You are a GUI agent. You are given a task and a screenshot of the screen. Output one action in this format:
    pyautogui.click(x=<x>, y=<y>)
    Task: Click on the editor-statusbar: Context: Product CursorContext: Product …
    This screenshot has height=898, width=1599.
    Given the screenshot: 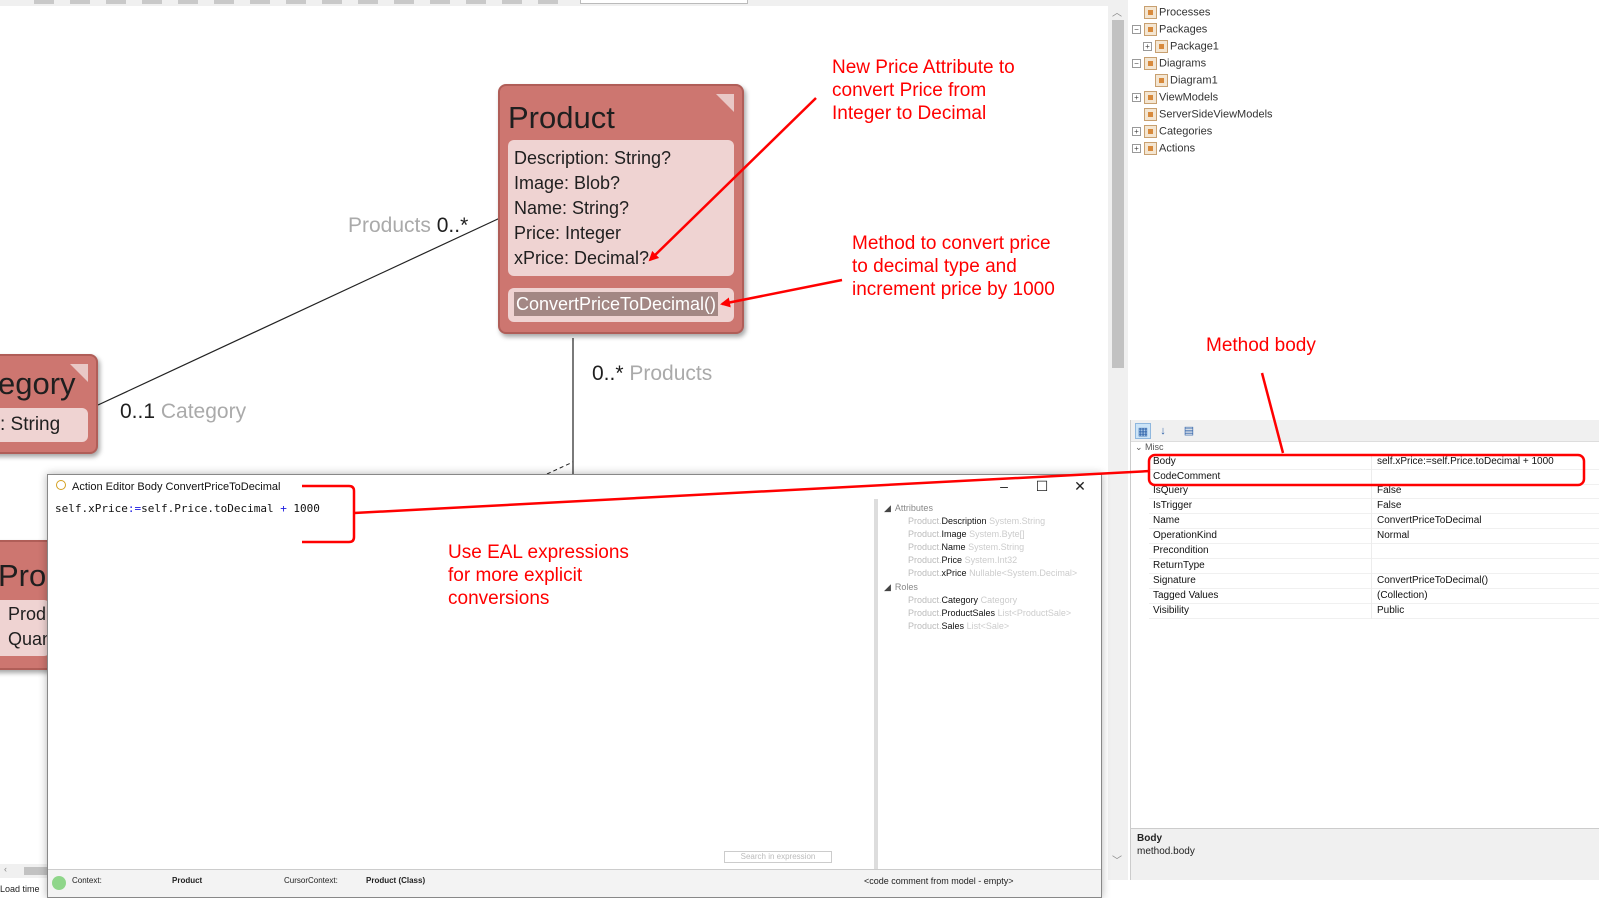 What is the action you would take?
    pyautogui.click(x=574, y=883)
    